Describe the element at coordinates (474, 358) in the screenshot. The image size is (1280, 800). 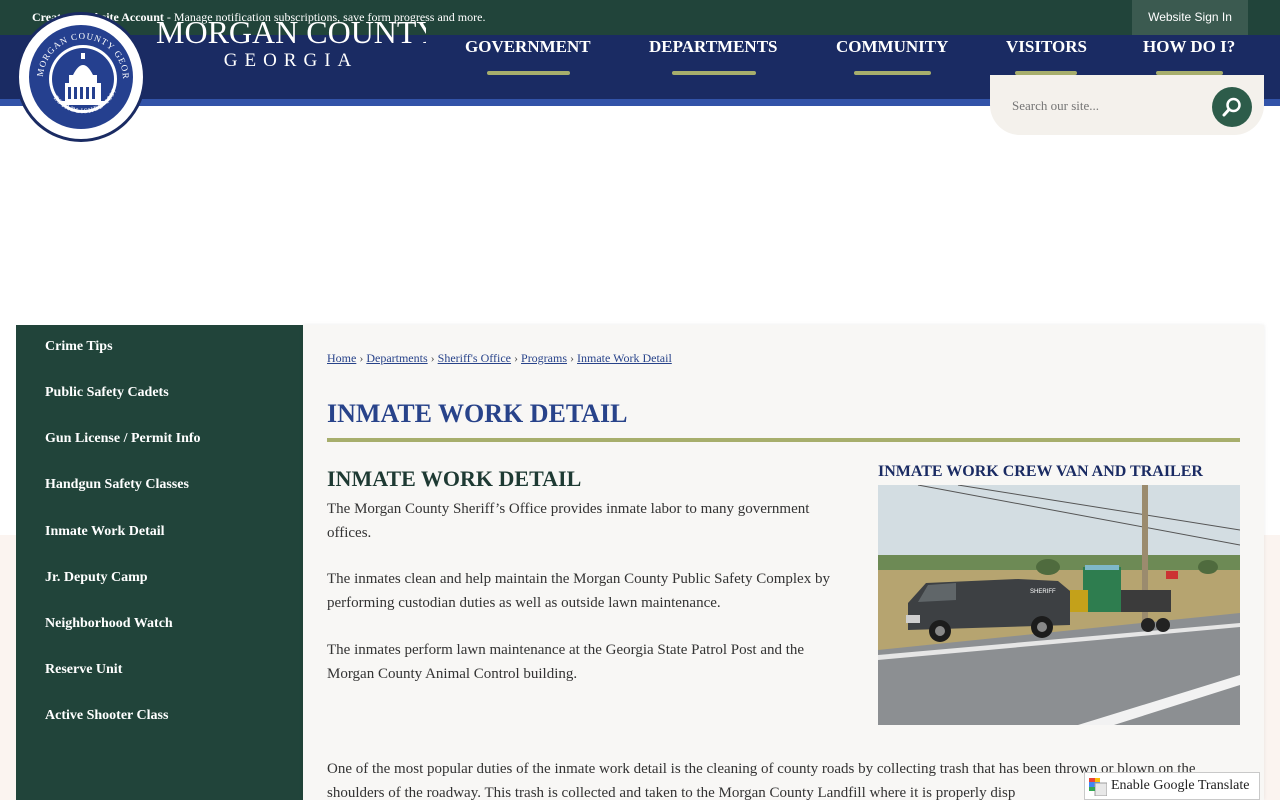
I see `breadcrumb-sheriffs-office: Sheriff's Office` at that location.